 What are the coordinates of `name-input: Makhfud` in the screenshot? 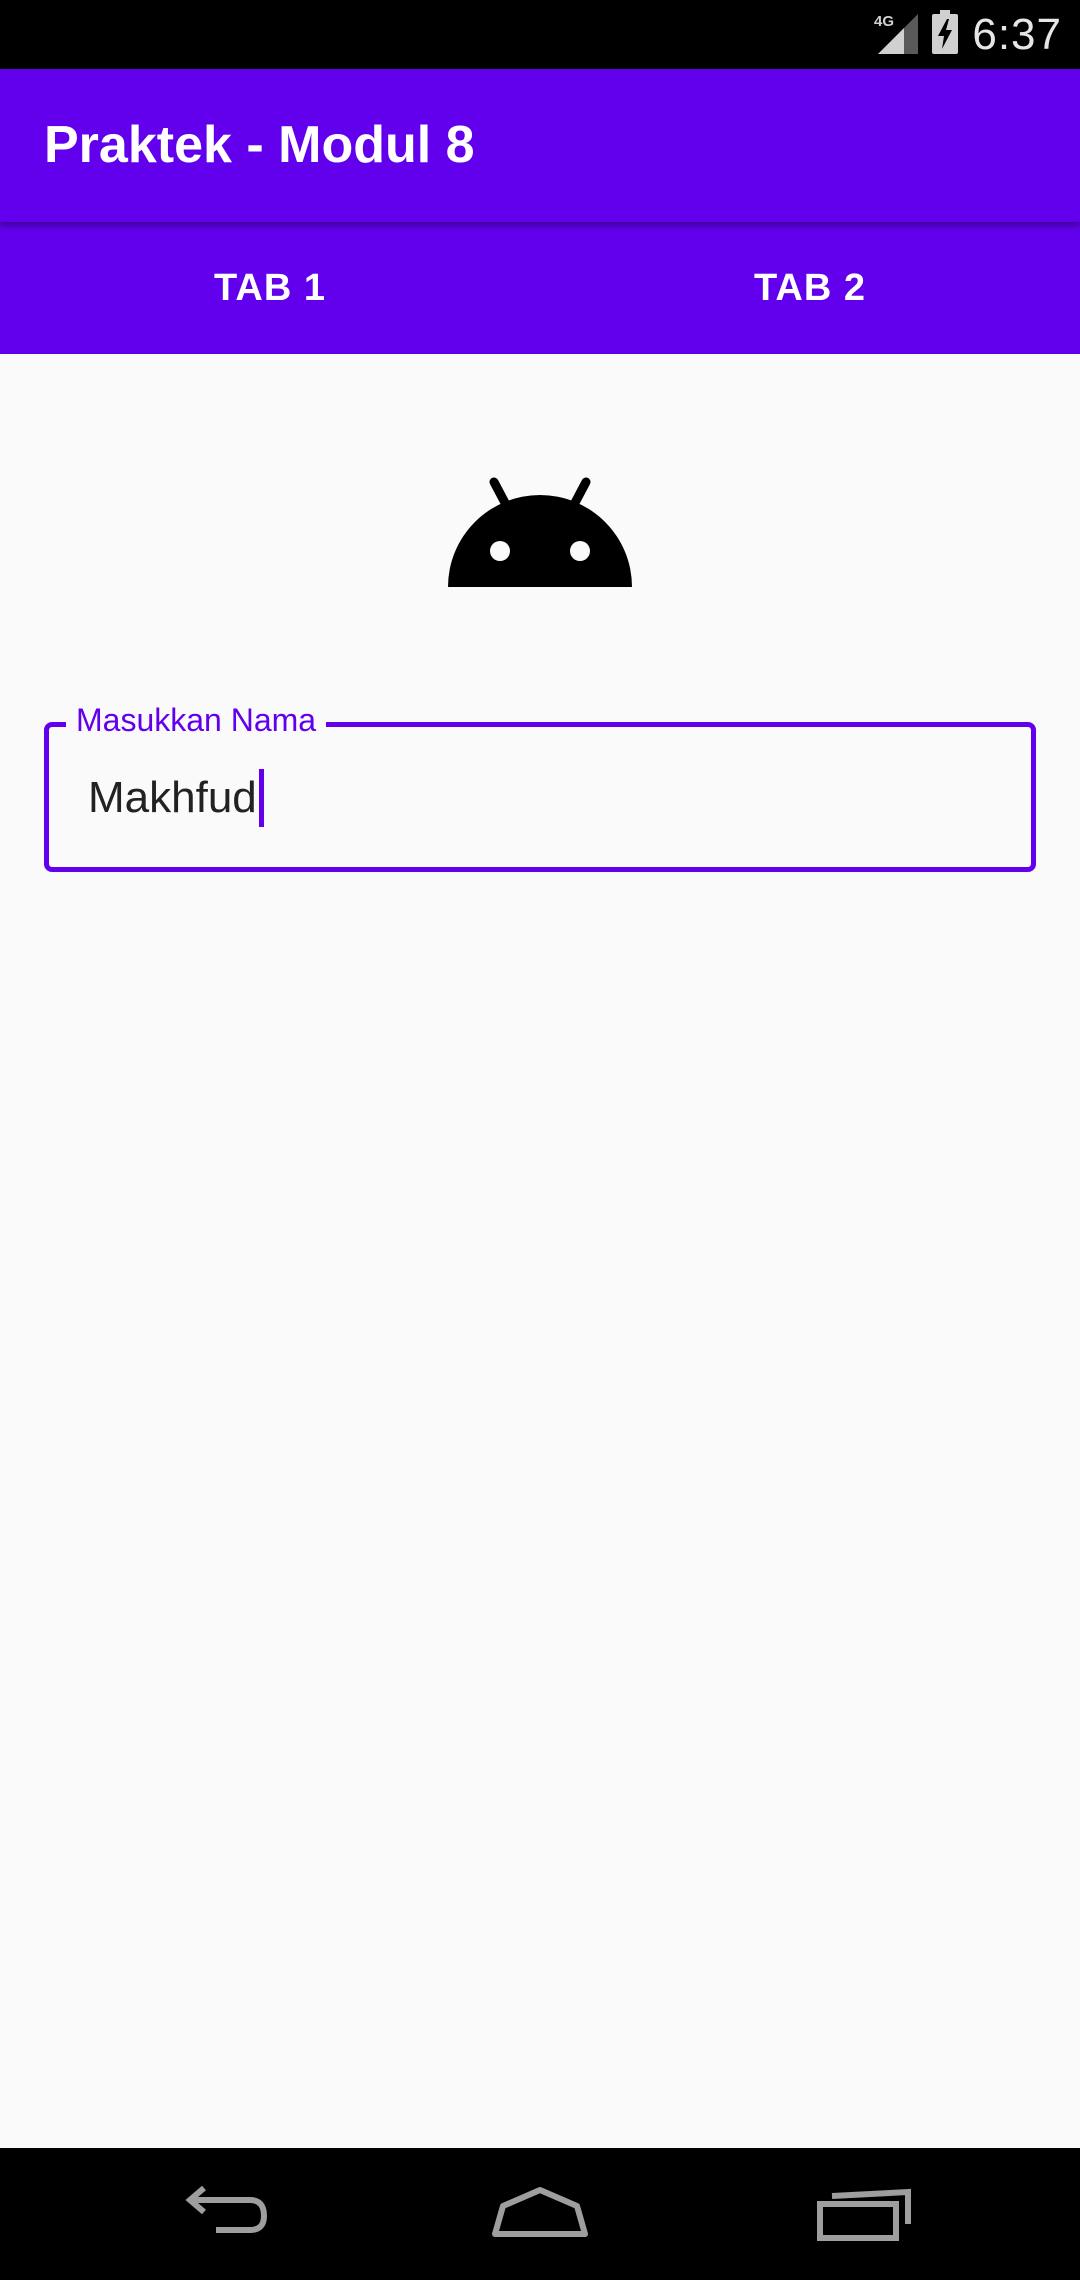 It's located at (176, 798).